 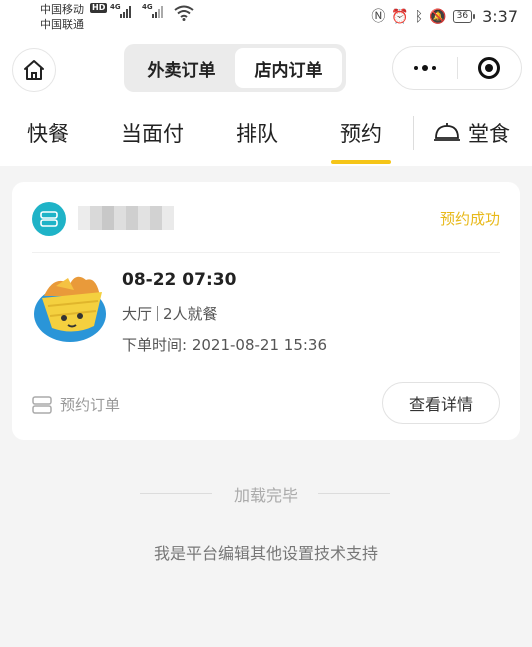 What do you see at coordinates (361, 162) in the screenshot?
I see `active-tab-indicator` at bounding box center [361, 162].